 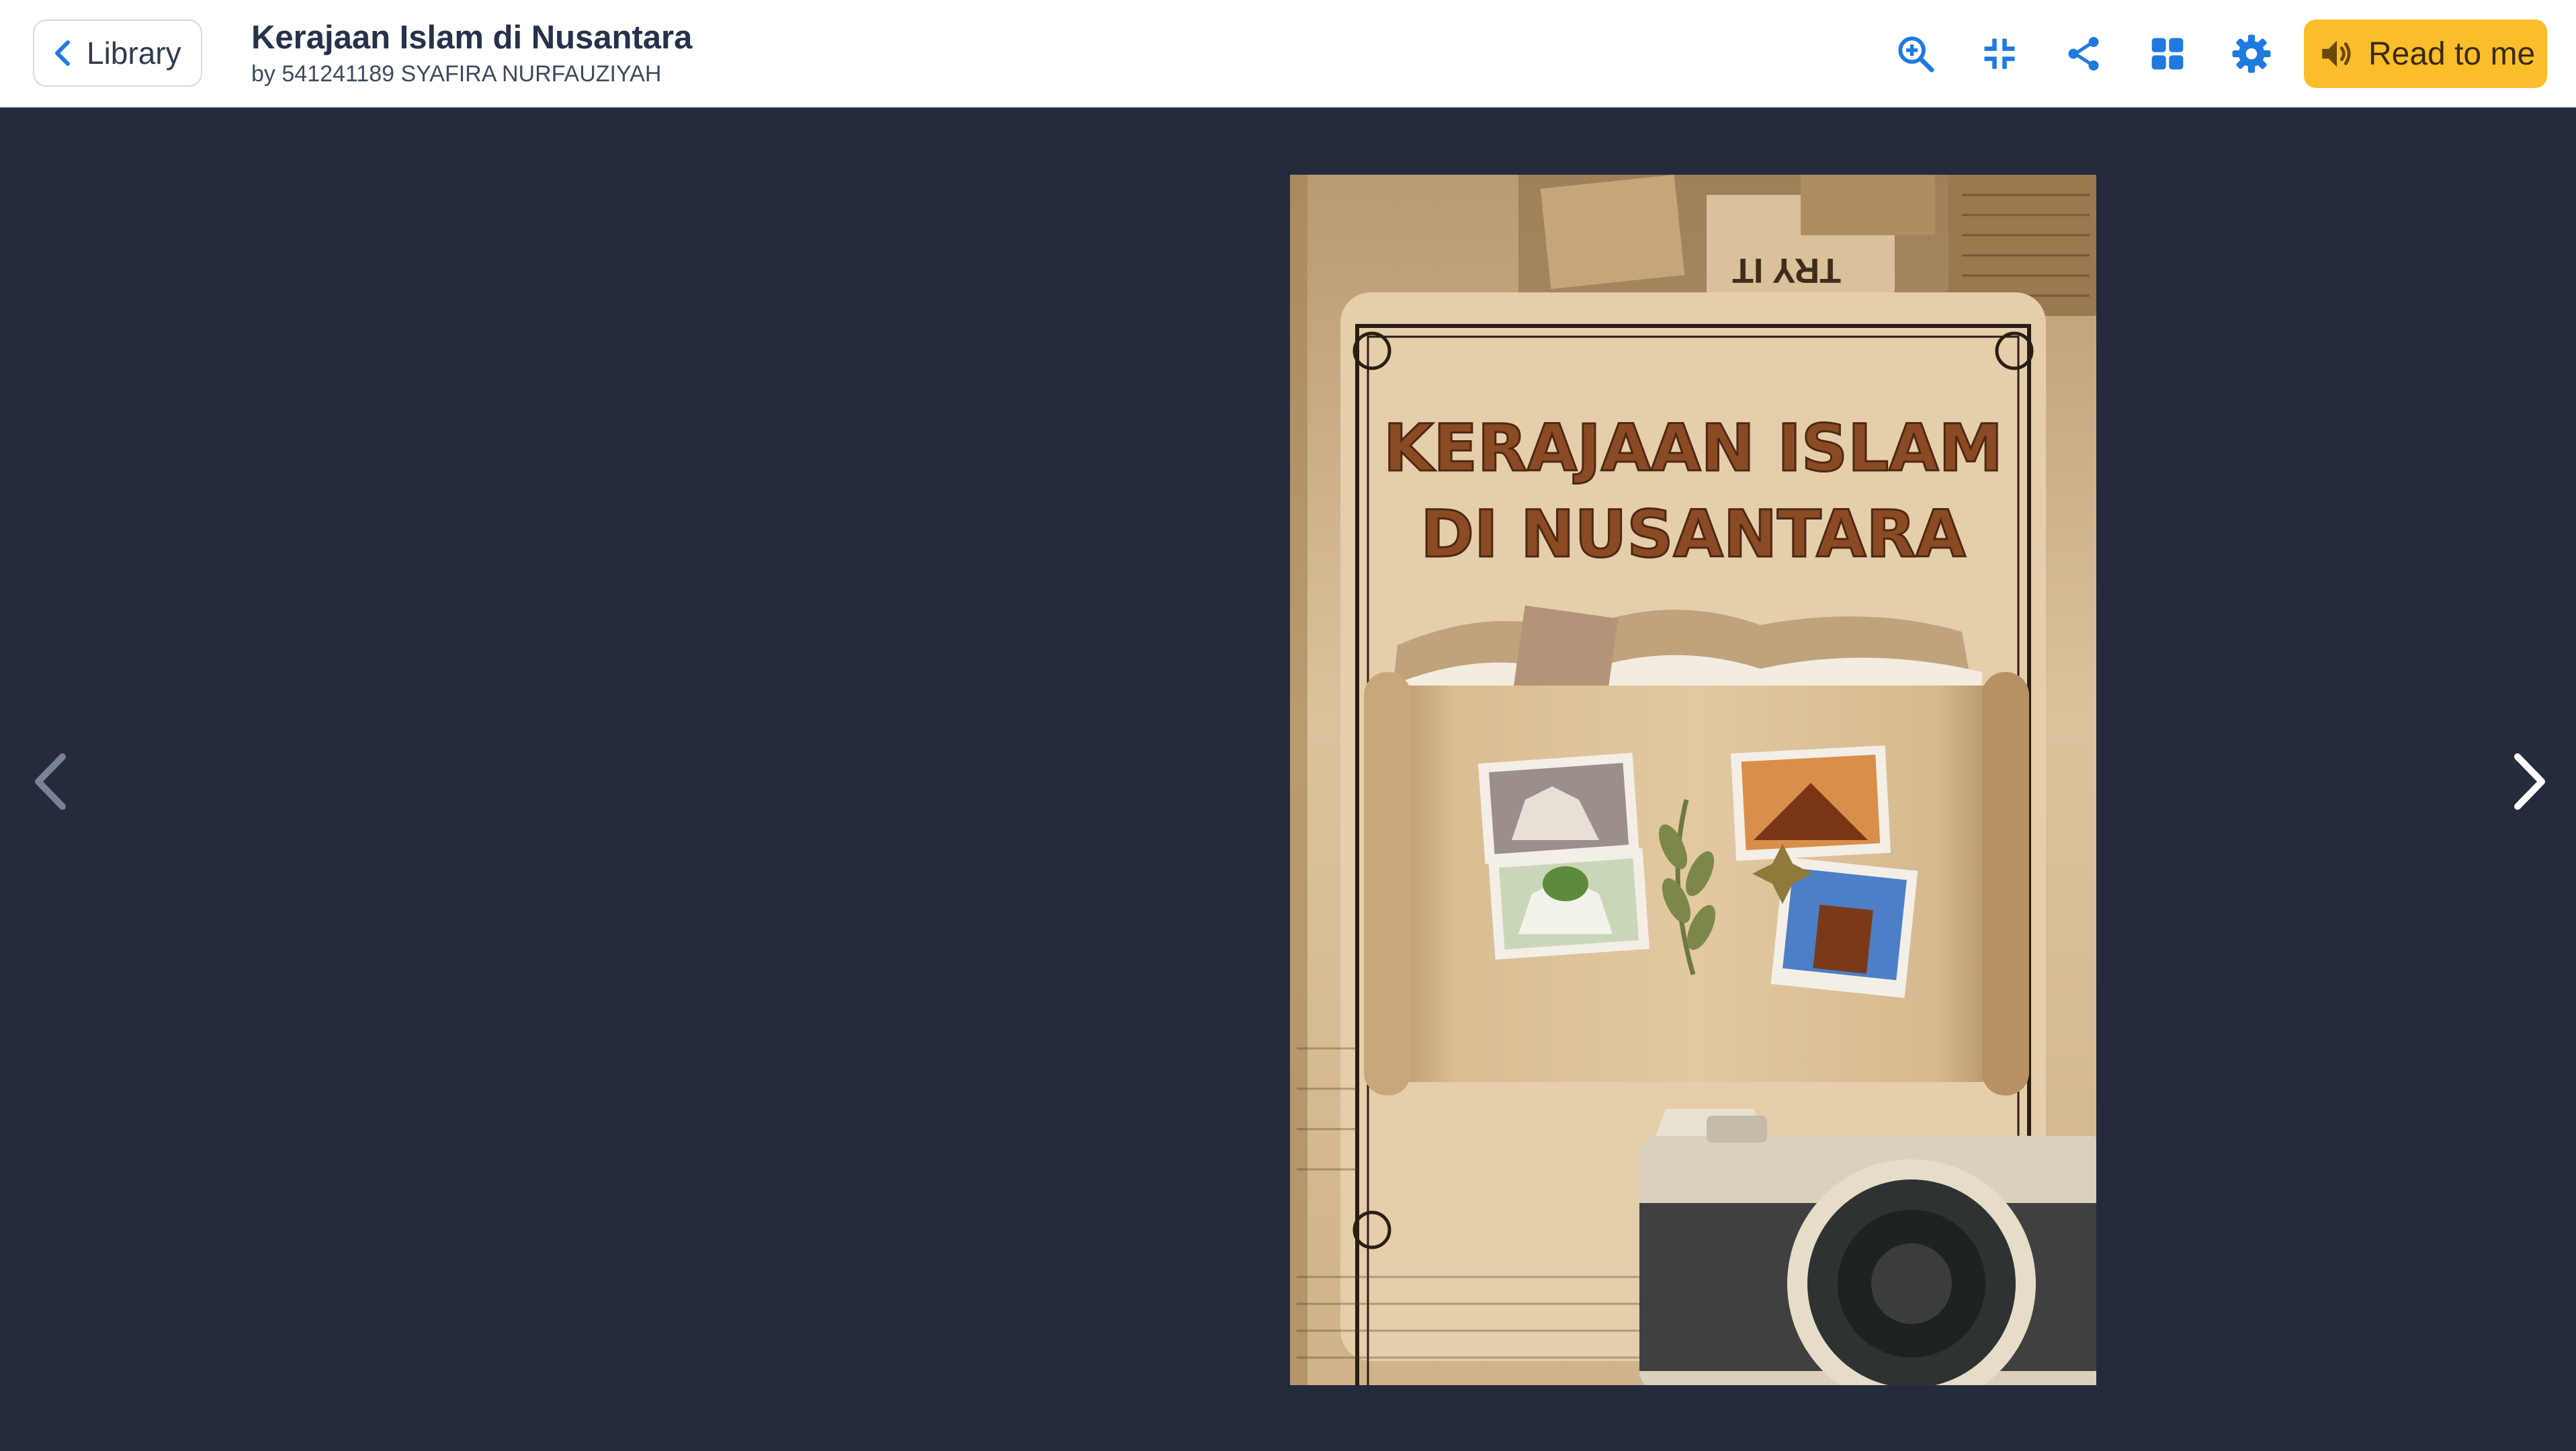 I want to click on library-label: Library, so click(x=134, y=53).